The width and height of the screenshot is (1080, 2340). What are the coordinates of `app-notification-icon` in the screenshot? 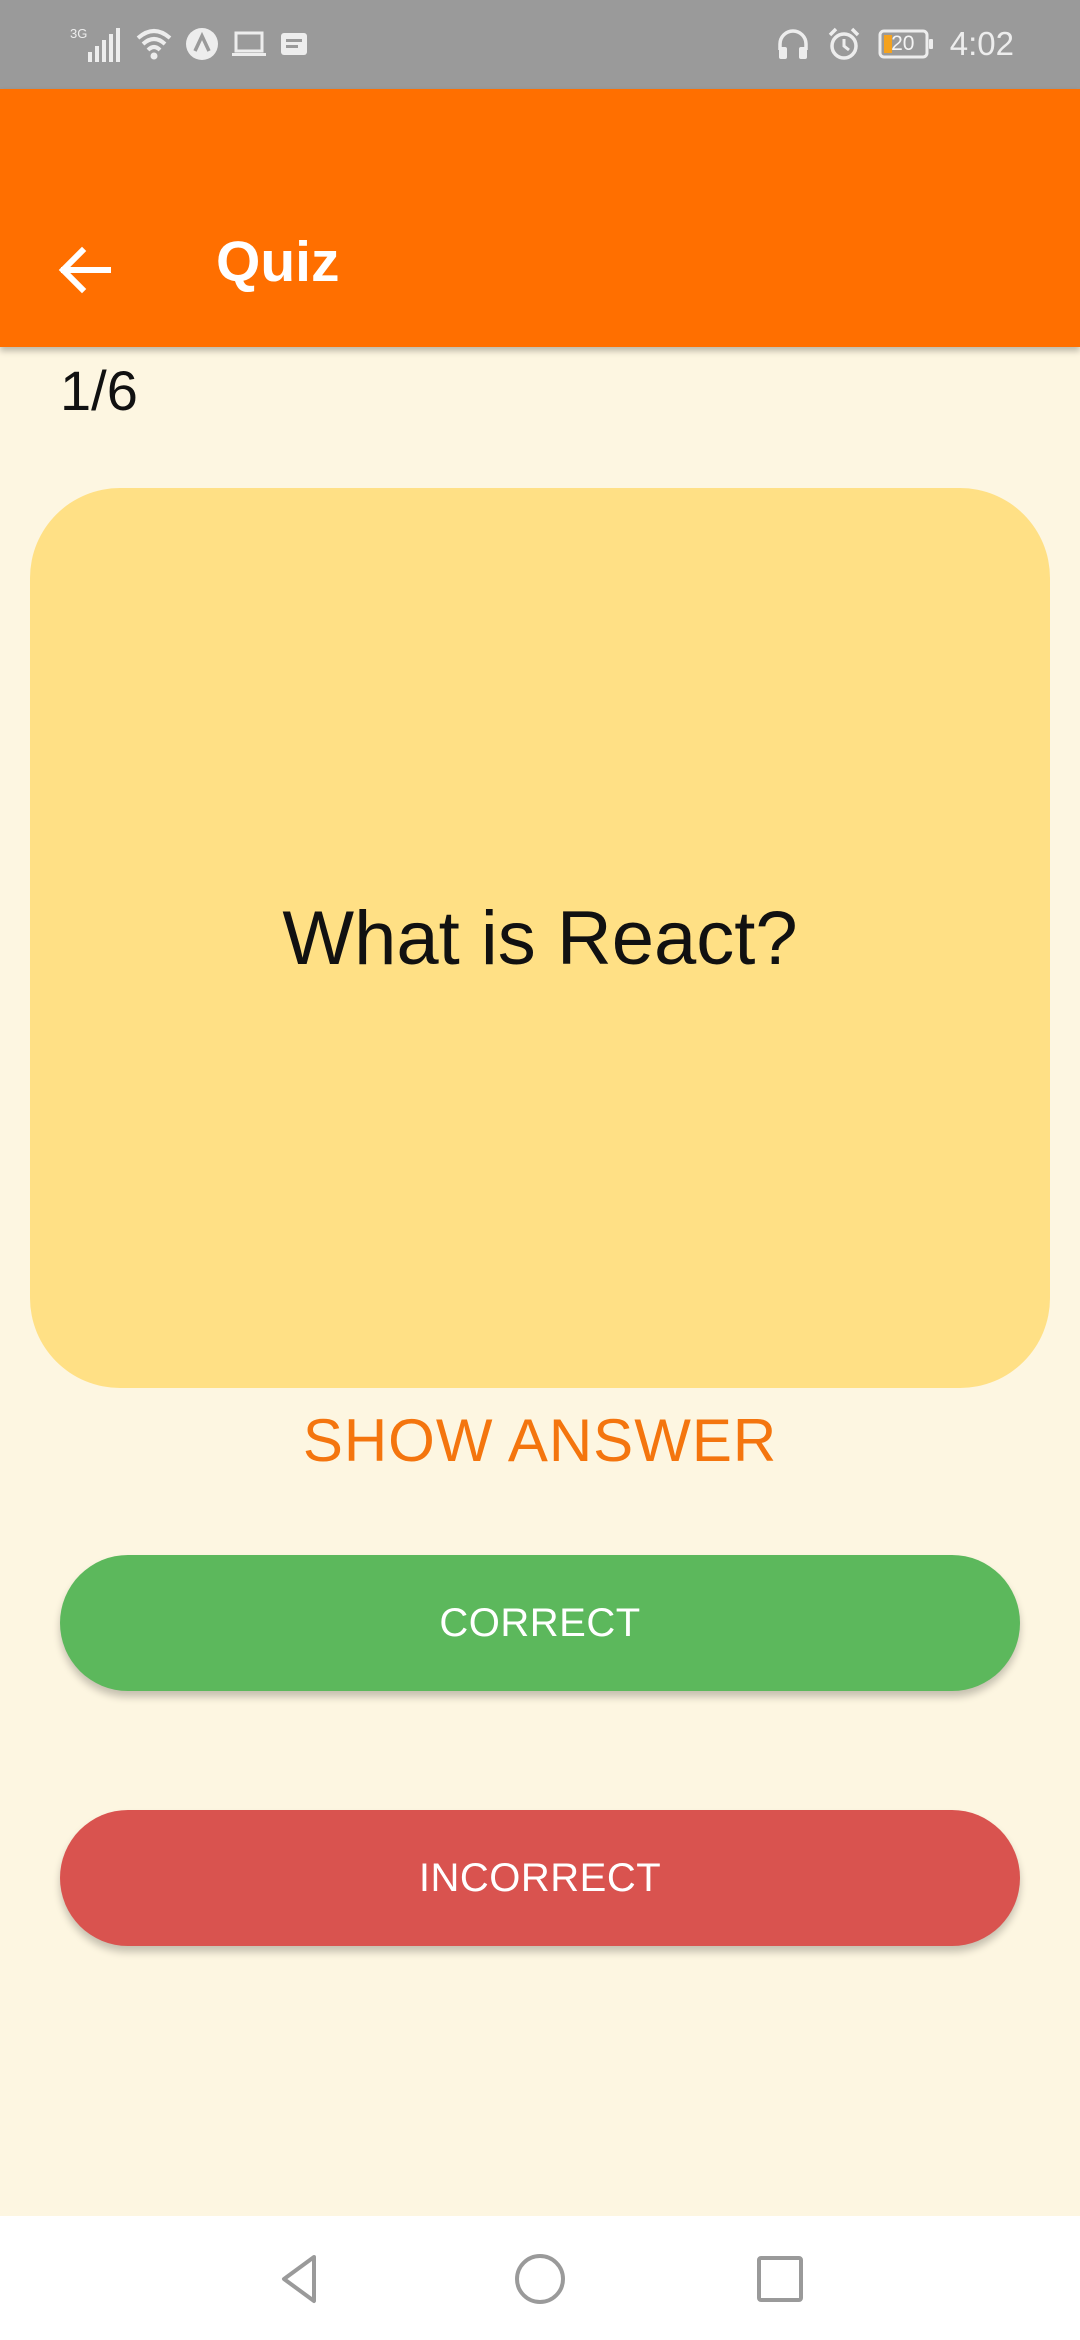 It's located at (202, 44).